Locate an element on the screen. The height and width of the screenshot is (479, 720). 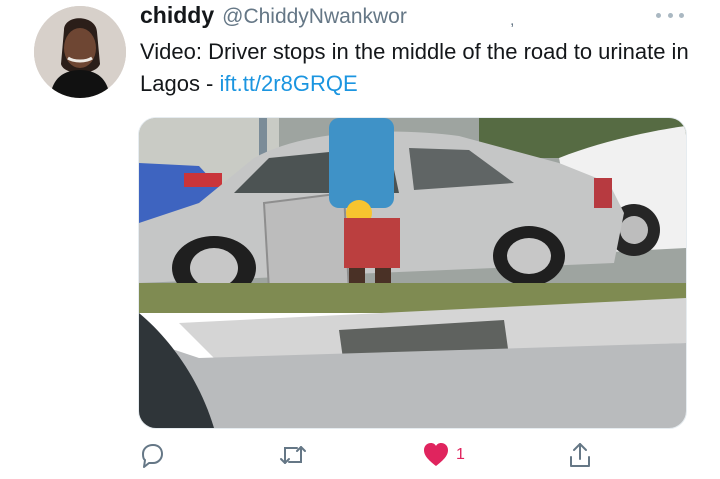
heart-icon is located at coordinates (436, 454).